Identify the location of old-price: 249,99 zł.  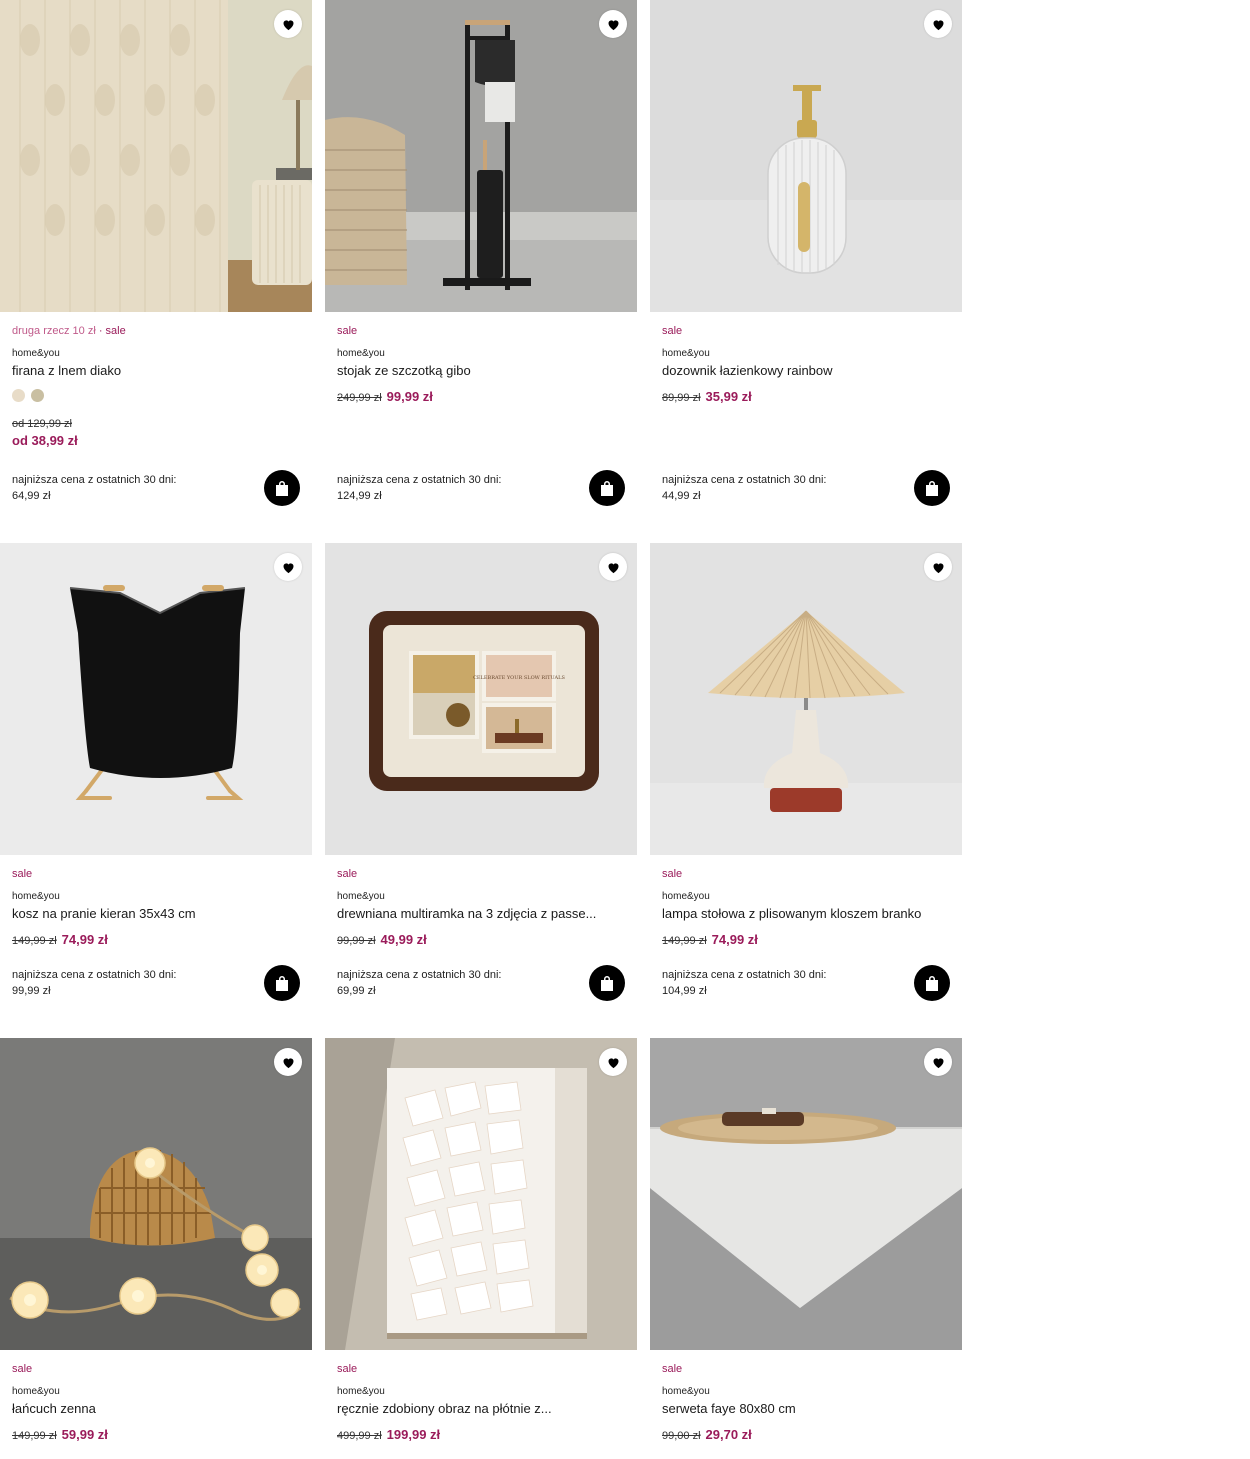
(359, 398).